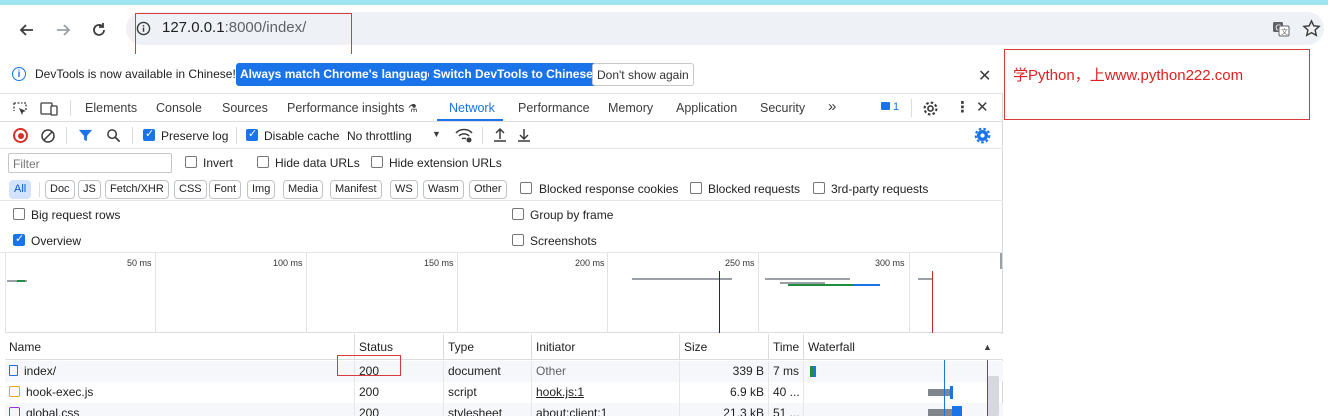 This screenshot has height=416, width=1328. Describe the element at coordinates (1311, 30) in the screenshot. I see `bookmark-star-icon` at that location.